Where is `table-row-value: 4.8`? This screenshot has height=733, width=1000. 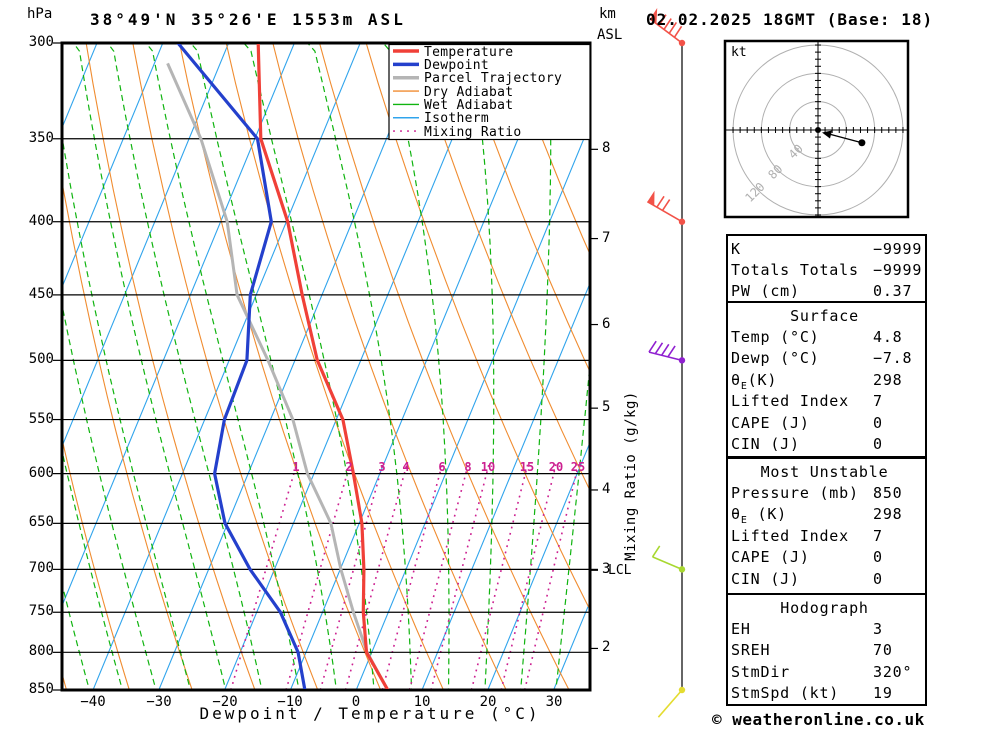
table-row-value: 4.8 is located at coordinates (888, 337).